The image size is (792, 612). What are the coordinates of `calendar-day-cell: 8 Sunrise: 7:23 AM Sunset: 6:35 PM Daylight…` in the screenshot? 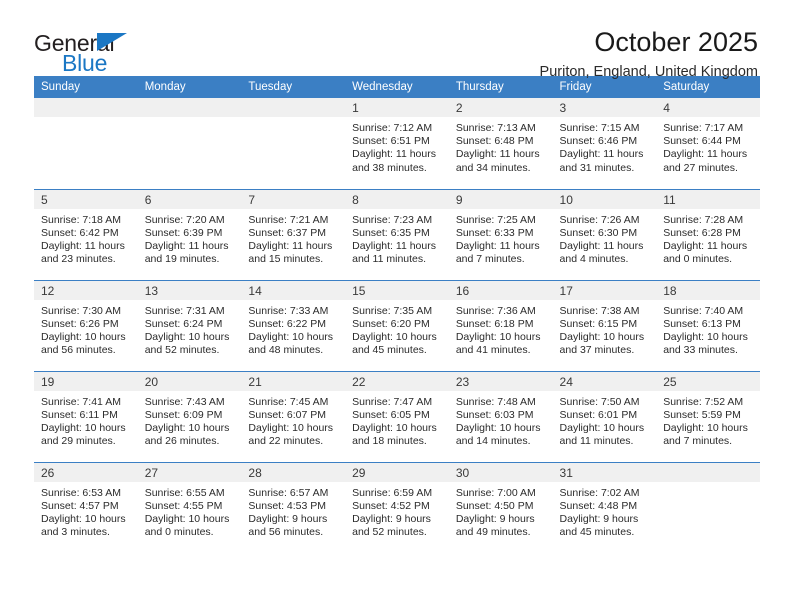 It's located at (397, 234).